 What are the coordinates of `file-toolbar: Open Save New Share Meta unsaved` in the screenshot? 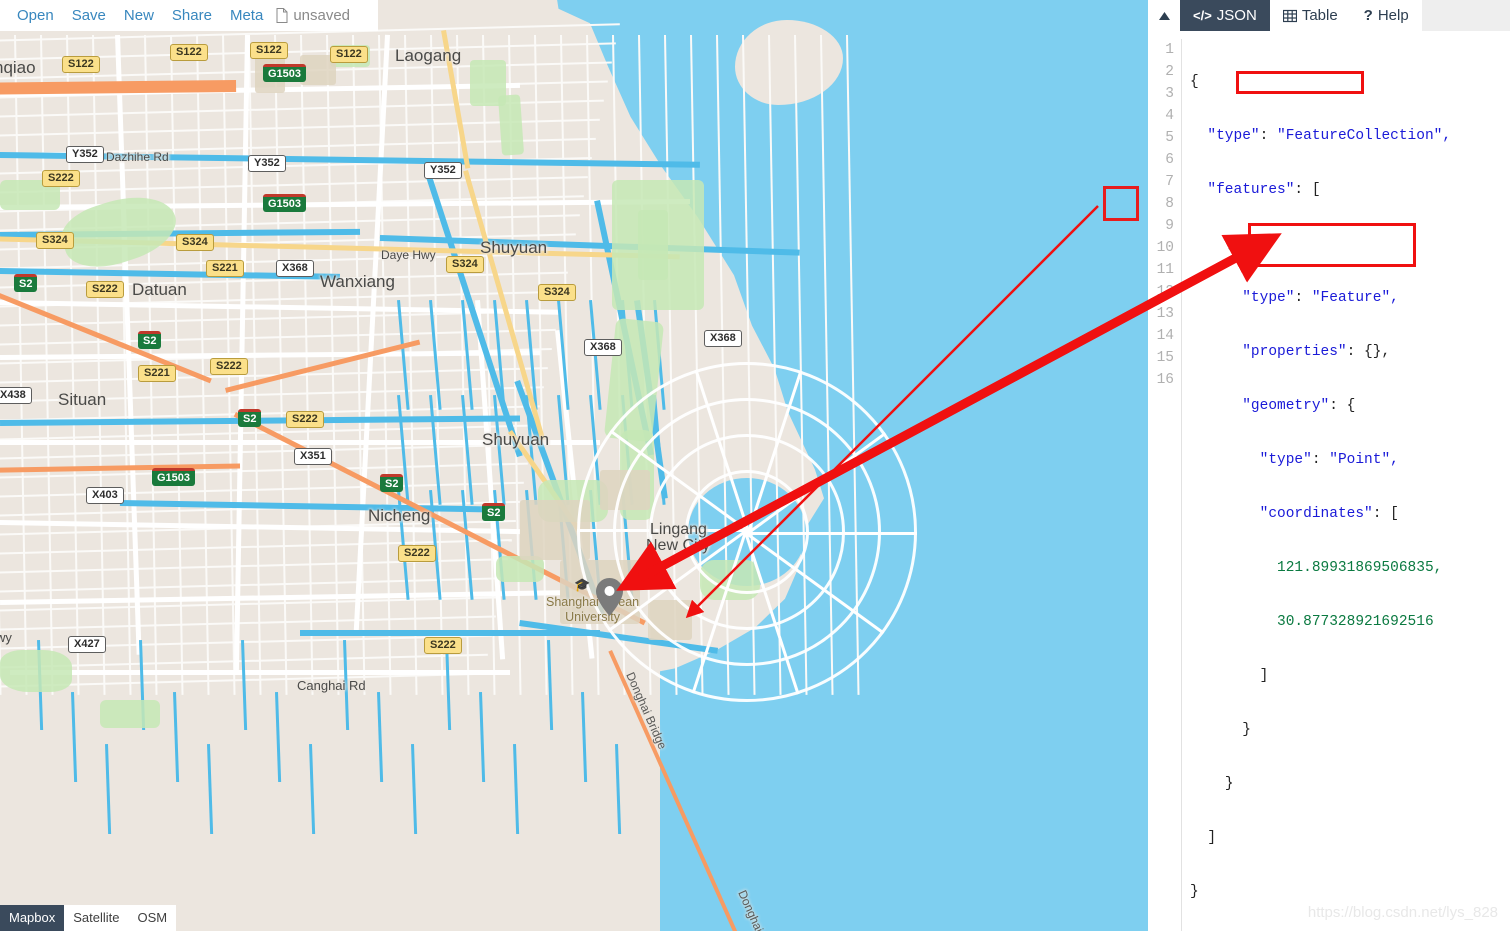 It's located at (189, 15).